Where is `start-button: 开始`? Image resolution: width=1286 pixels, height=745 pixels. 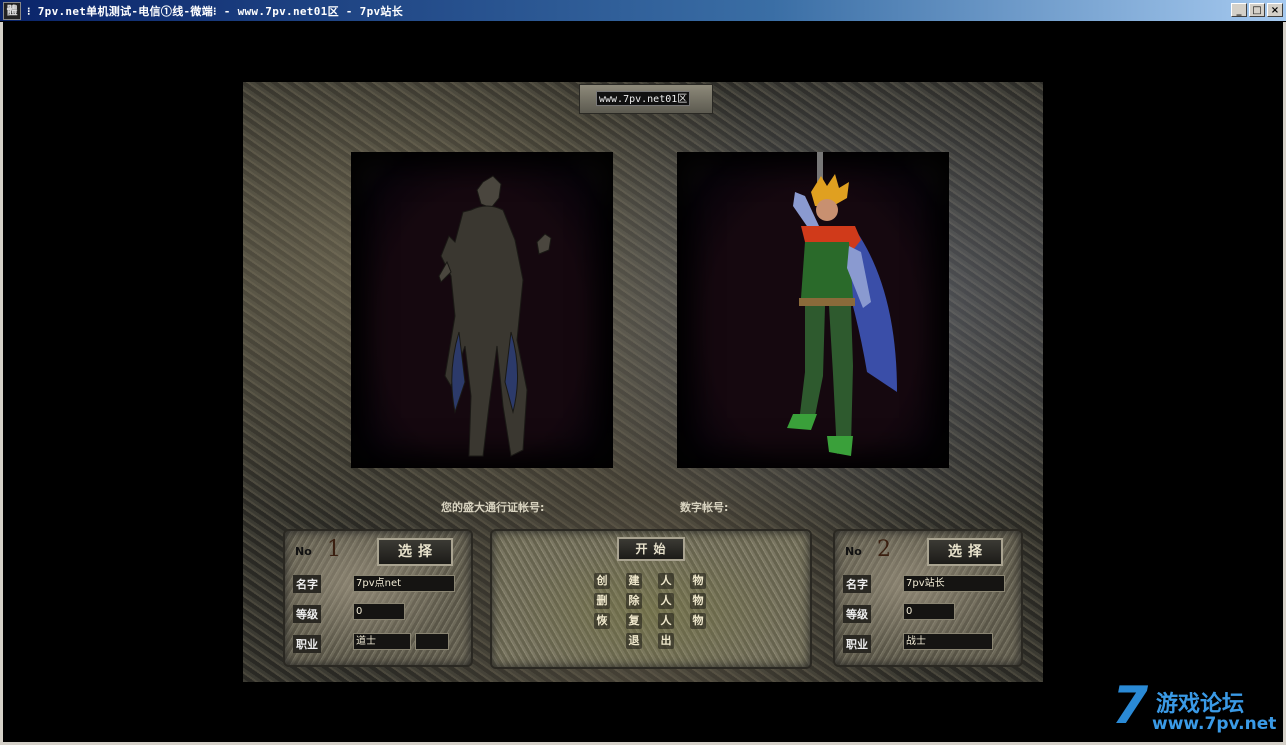
start-button: 开始 is located at coordinates (651, 549).